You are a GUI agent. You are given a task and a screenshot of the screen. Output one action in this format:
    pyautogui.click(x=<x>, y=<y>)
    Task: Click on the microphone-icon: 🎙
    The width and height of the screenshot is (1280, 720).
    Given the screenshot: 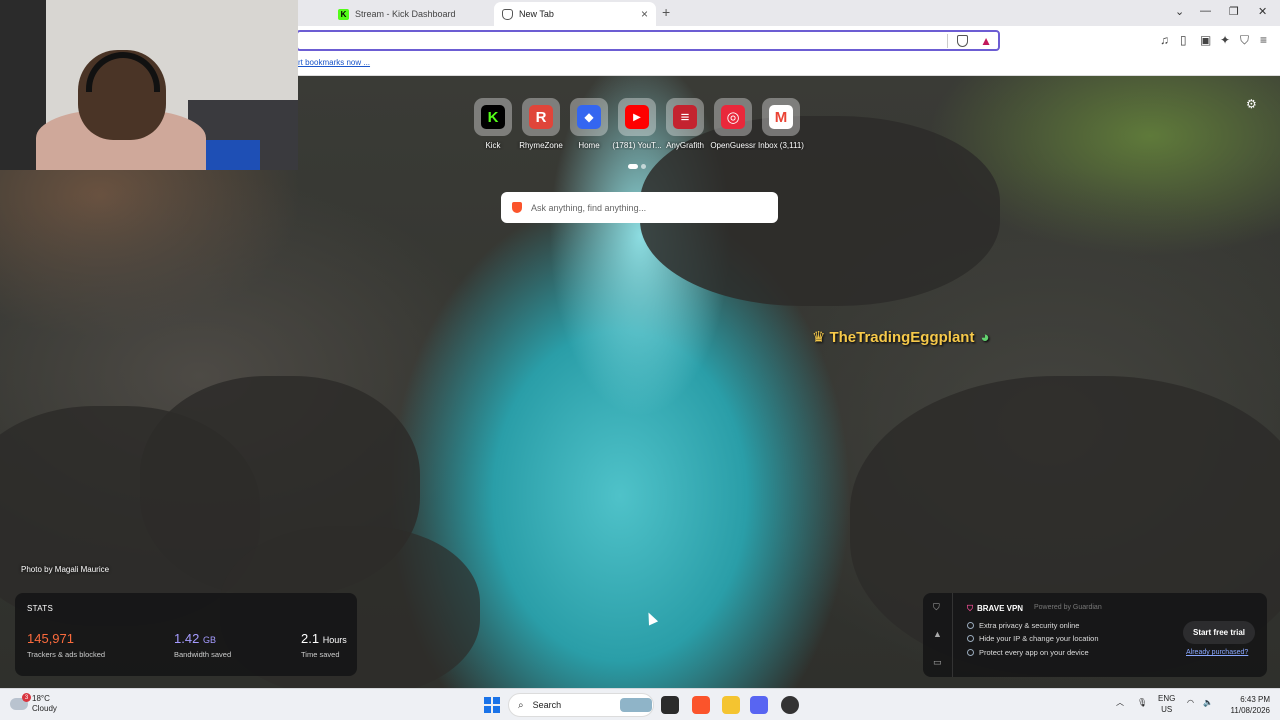 What is the action you would take?
    pyautogui.click(x=1142, y=702)
    